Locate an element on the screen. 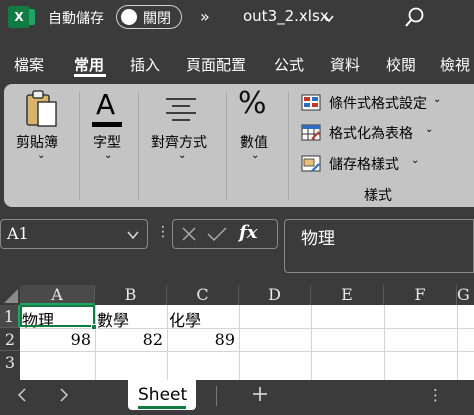 This screenshot has height=415, width=474. autosave-toggle: 關閉 is located at coordinates (149, 17).